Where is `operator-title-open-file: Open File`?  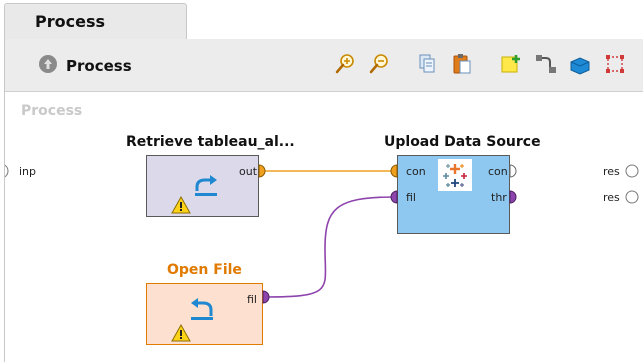 operator-title-open-file: Open File is located at coordinates (204, 270).